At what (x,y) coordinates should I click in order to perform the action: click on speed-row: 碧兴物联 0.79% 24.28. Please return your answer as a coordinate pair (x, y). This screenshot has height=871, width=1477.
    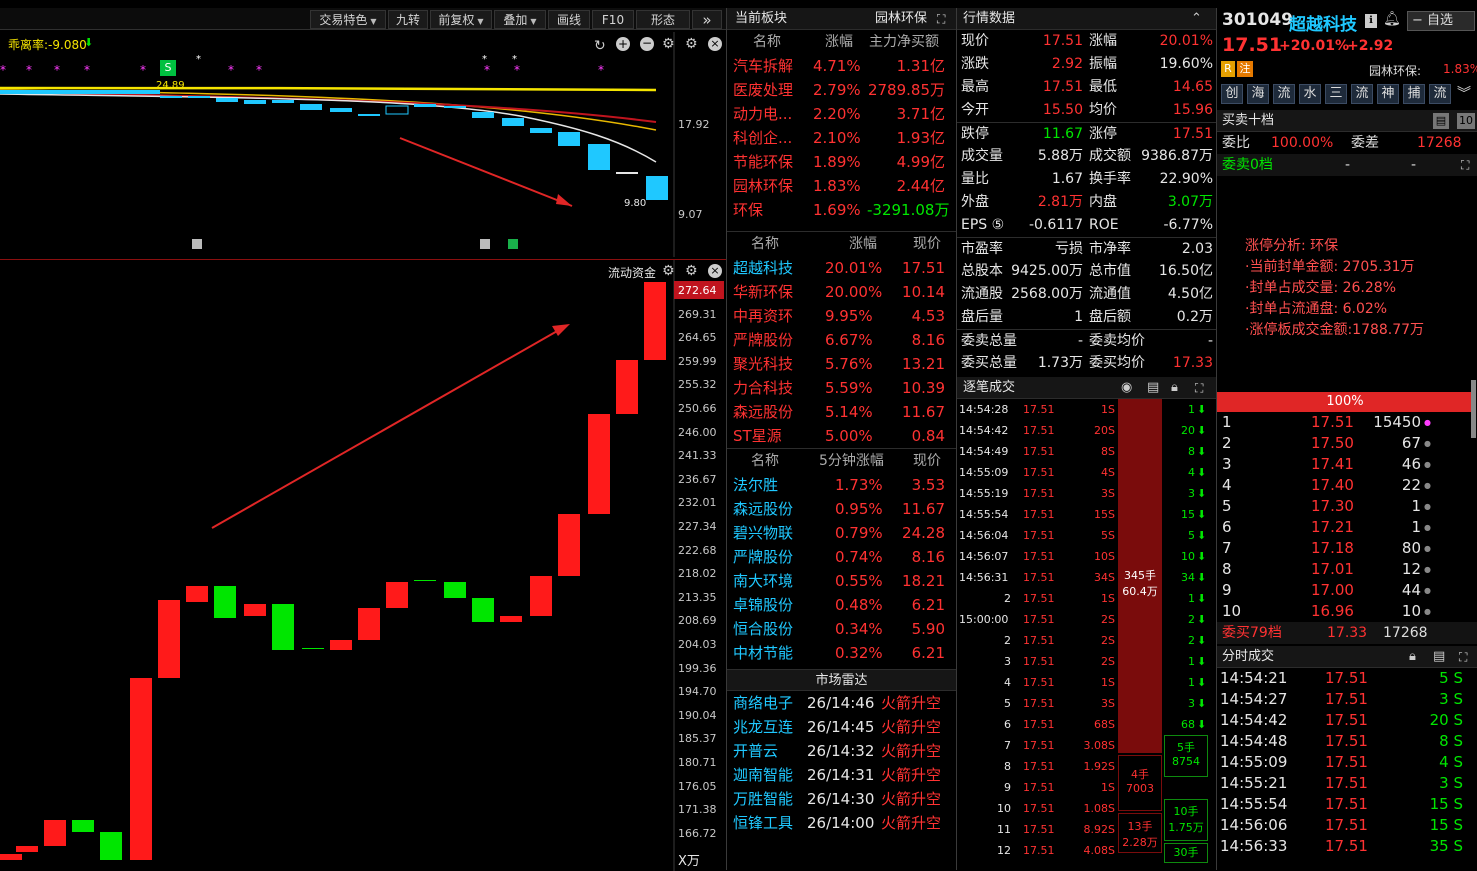
    Looking at the image, I should click on (841, 533).